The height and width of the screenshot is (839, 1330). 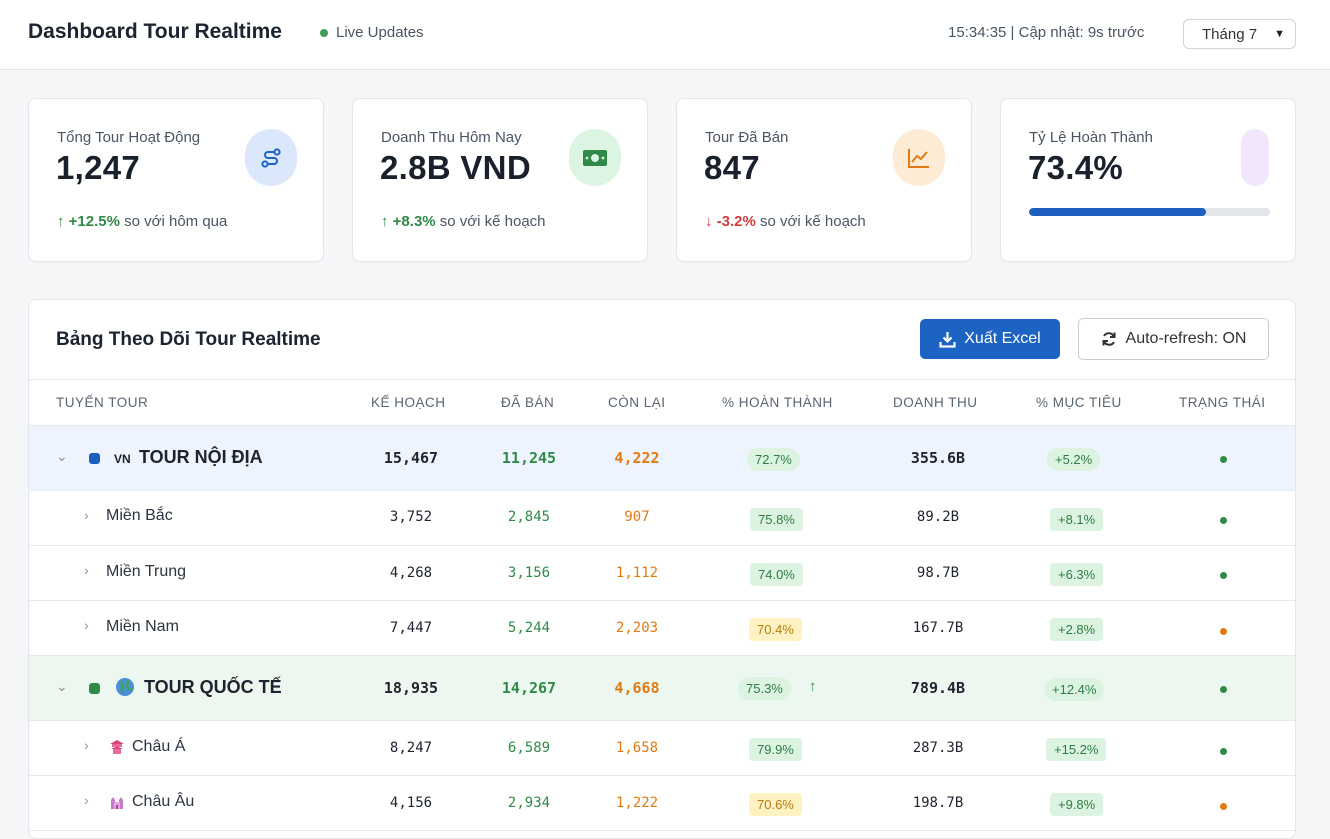 I want to click on export-excel-button: Xuất Excel, so click(x=990, y=339).